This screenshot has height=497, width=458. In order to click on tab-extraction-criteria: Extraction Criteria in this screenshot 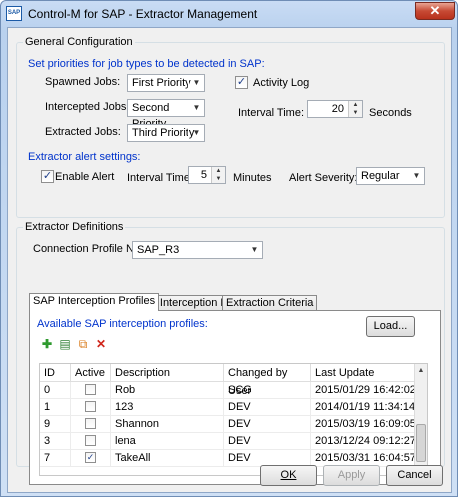, I will do `click(270, 303)`.